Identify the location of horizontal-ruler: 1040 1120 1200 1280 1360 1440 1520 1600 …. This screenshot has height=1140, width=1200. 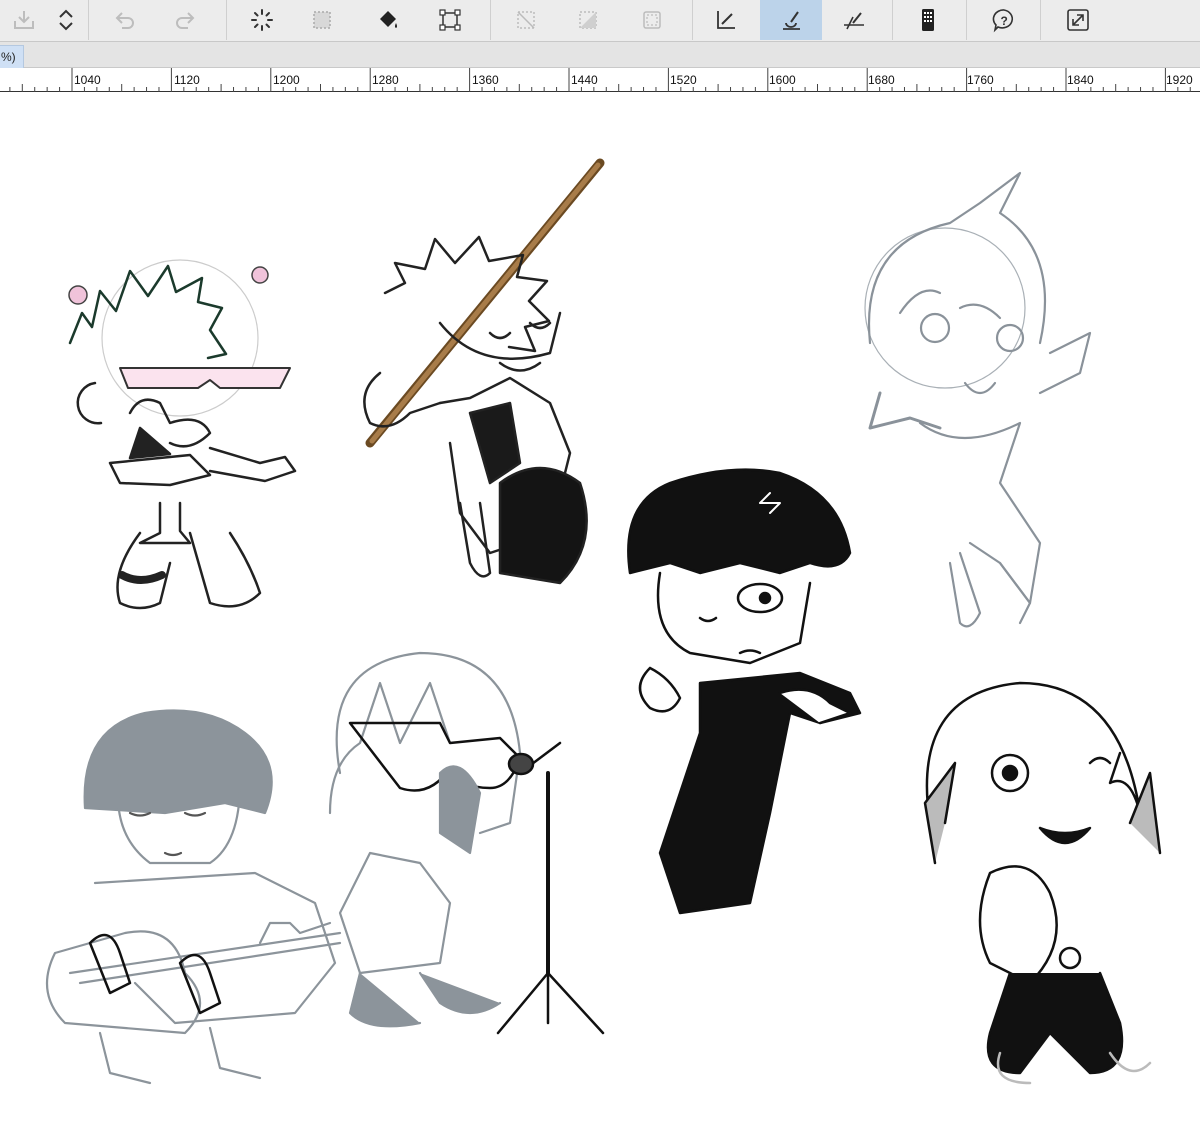
(600, 80).